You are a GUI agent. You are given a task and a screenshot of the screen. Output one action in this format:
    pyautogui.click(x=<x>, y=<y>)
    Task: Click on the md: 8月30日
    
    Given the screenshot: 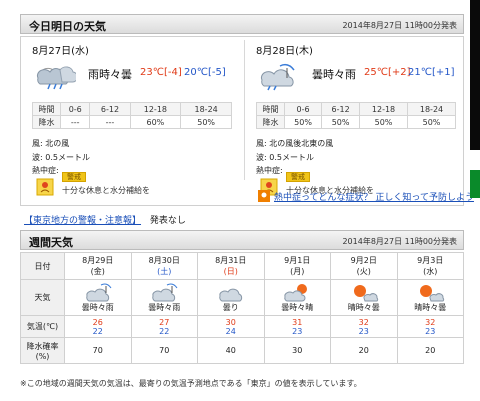 What is the action you would take?
    pyautogui.click(x=164, y=260)
    